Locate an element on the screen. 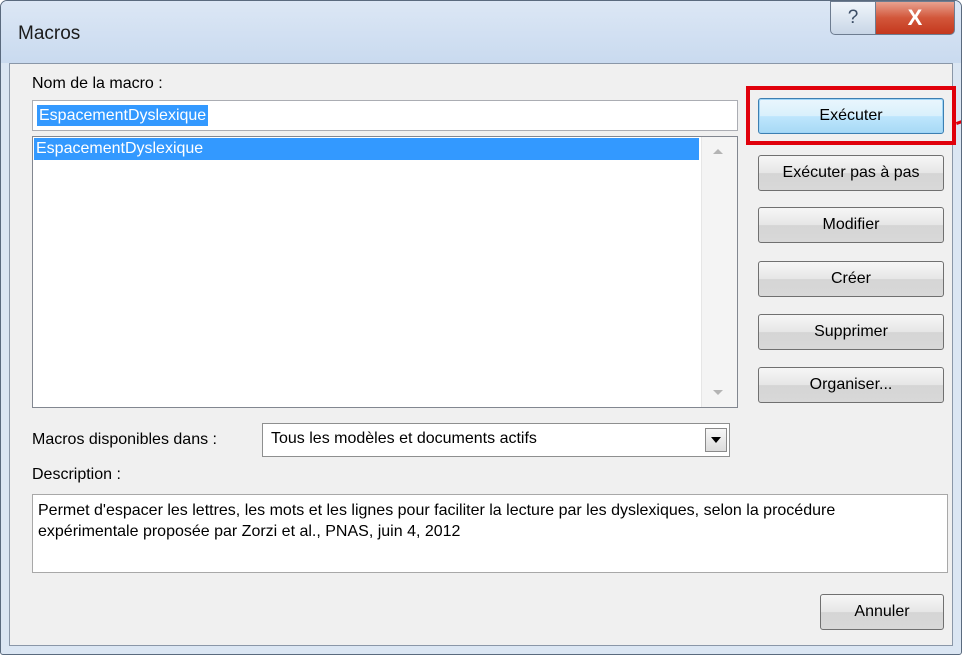 The height and width of the screenshot is (657, 964). scroll-up-icon is located at coordinates (718, 151).